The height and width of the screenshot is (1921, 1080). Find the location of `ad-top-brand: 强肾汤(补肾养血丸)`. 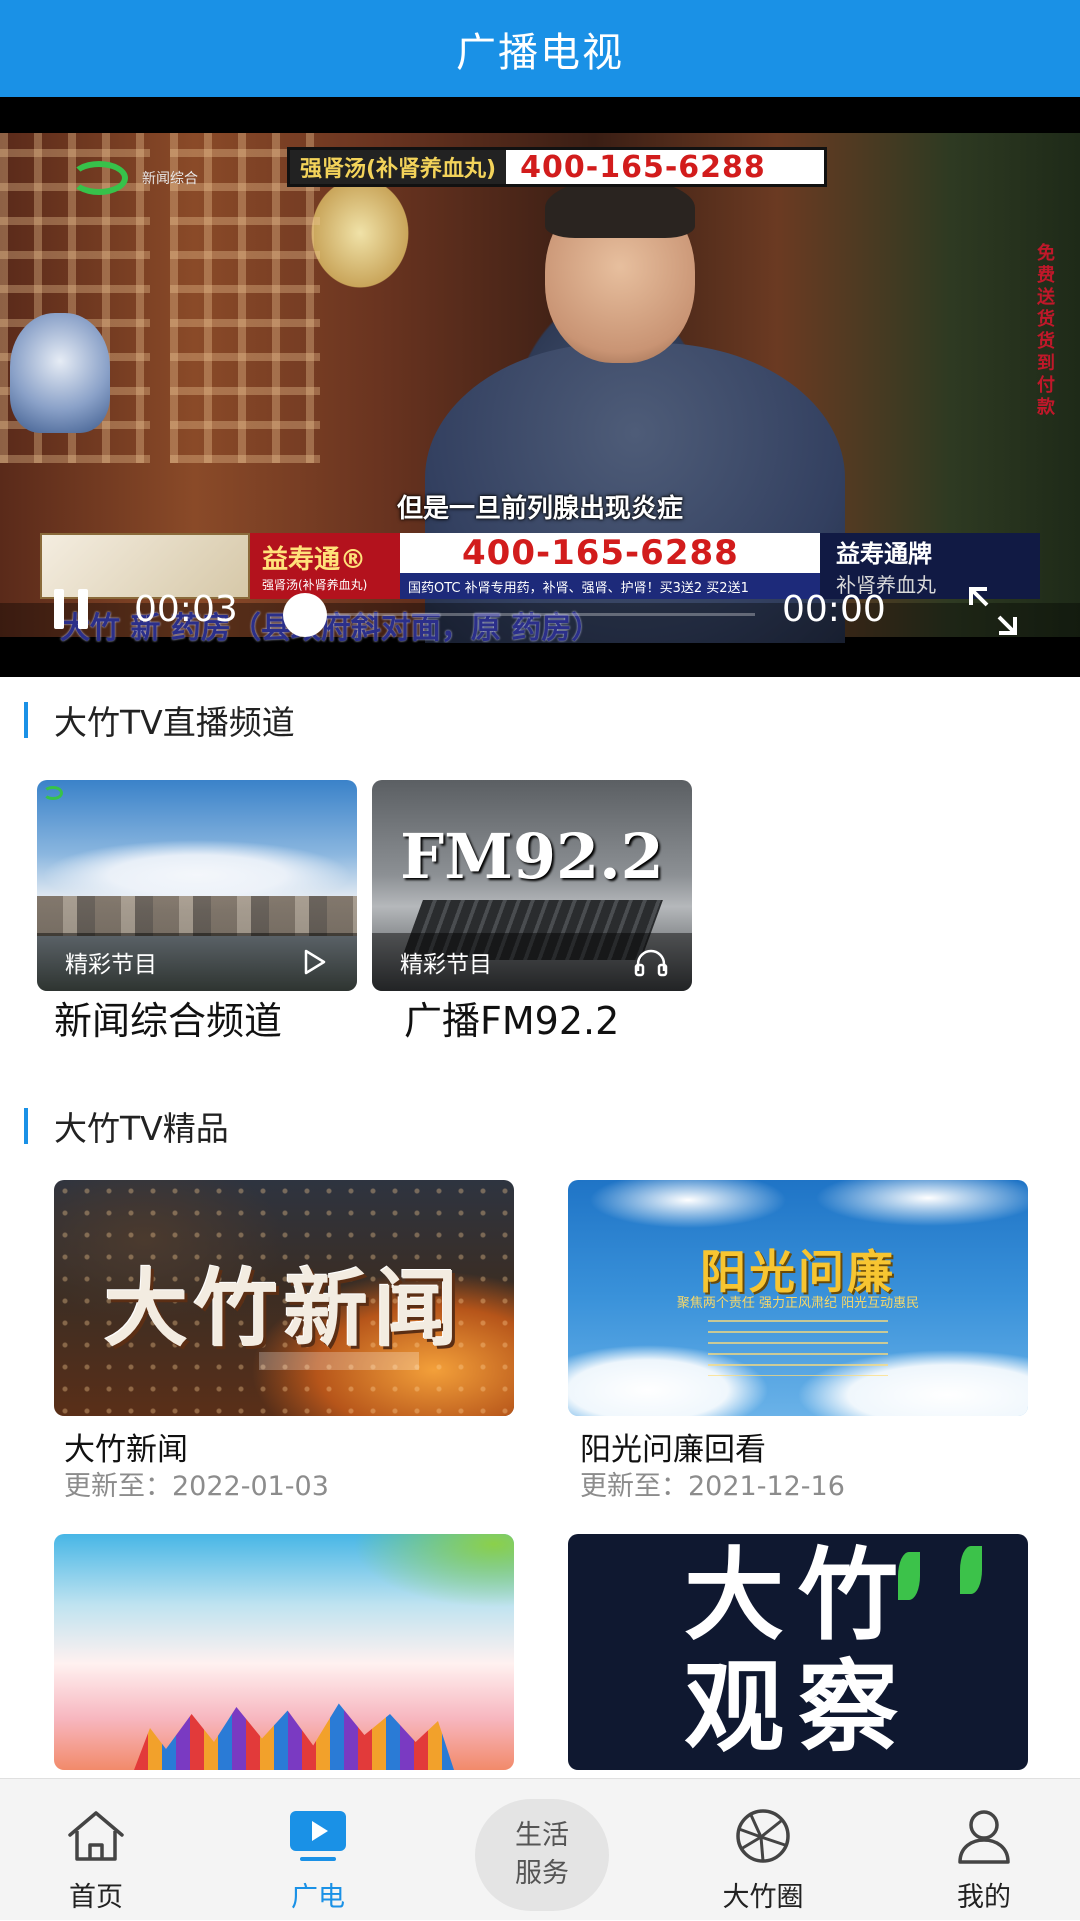

ad-top-brand: 强肾汤(补肾养血丸) is located at coordinates (398, 167).